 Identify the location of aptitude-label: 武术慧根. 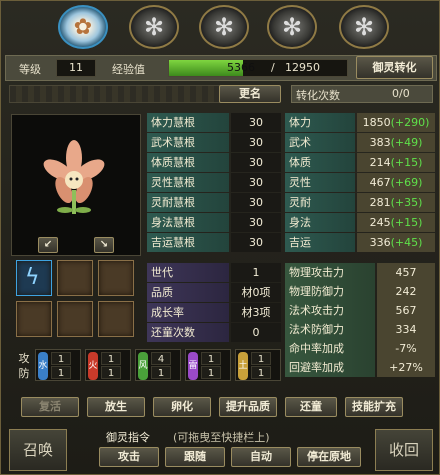
(188, 142).